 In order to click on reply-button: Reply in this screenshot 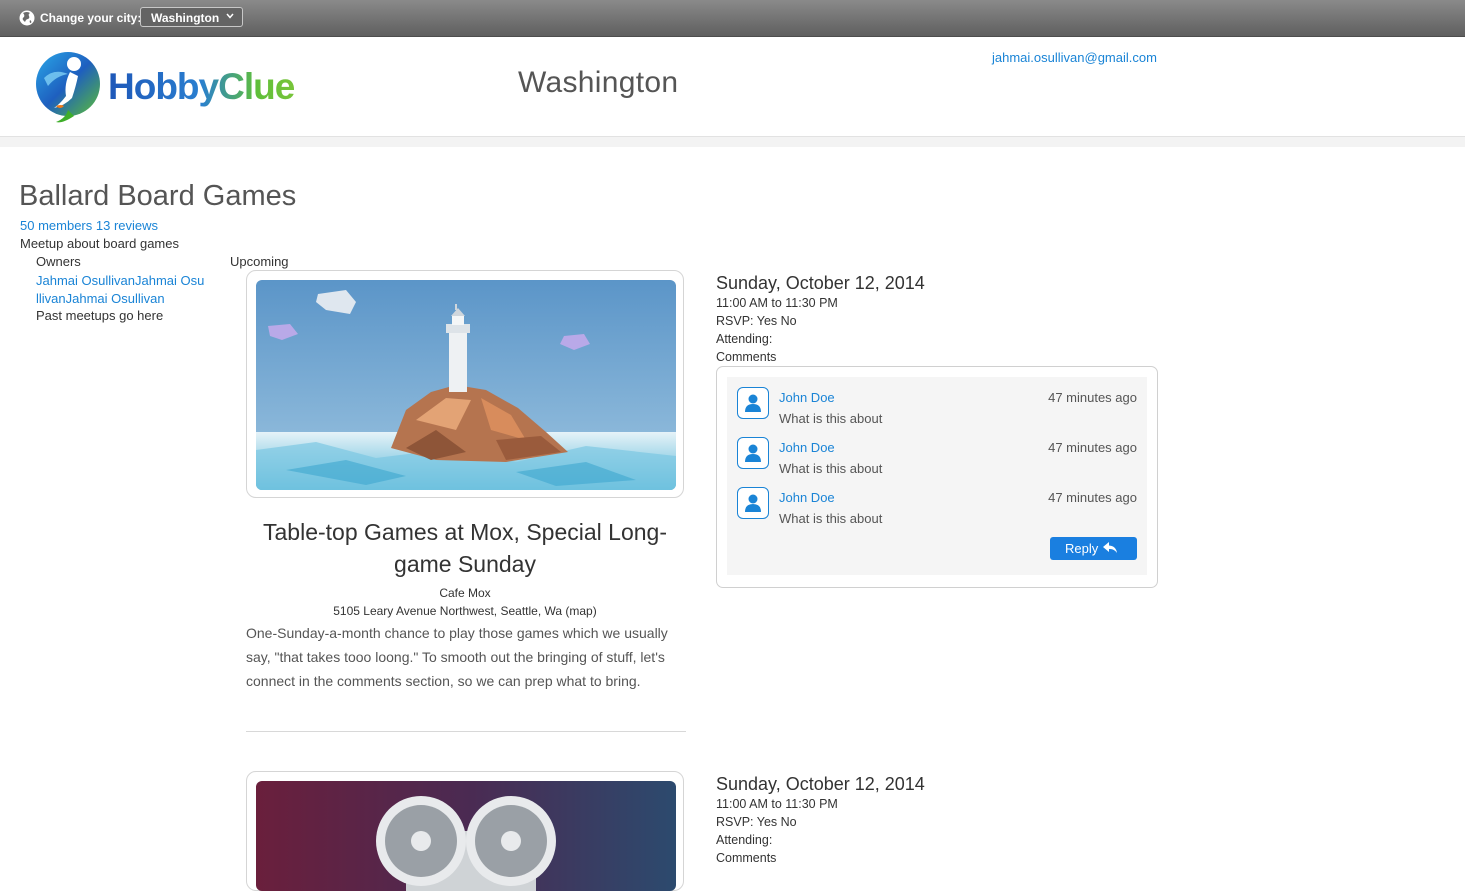, I will do `click(1093, 548)`.